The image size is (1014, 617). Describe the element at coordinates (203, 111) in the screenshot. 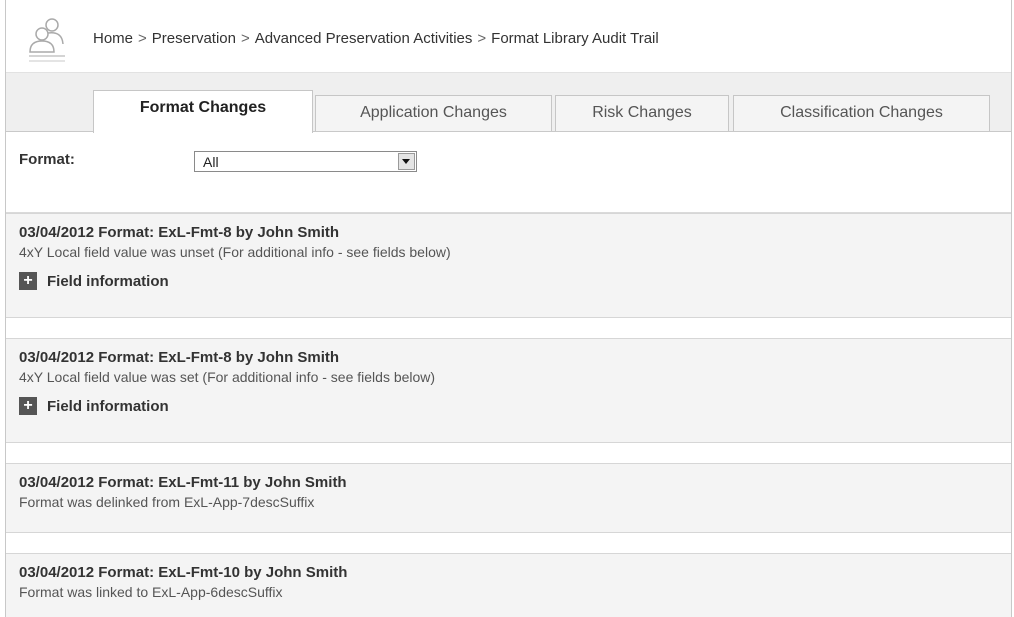

I see `tab-format-changes: Format Changes` at that location.